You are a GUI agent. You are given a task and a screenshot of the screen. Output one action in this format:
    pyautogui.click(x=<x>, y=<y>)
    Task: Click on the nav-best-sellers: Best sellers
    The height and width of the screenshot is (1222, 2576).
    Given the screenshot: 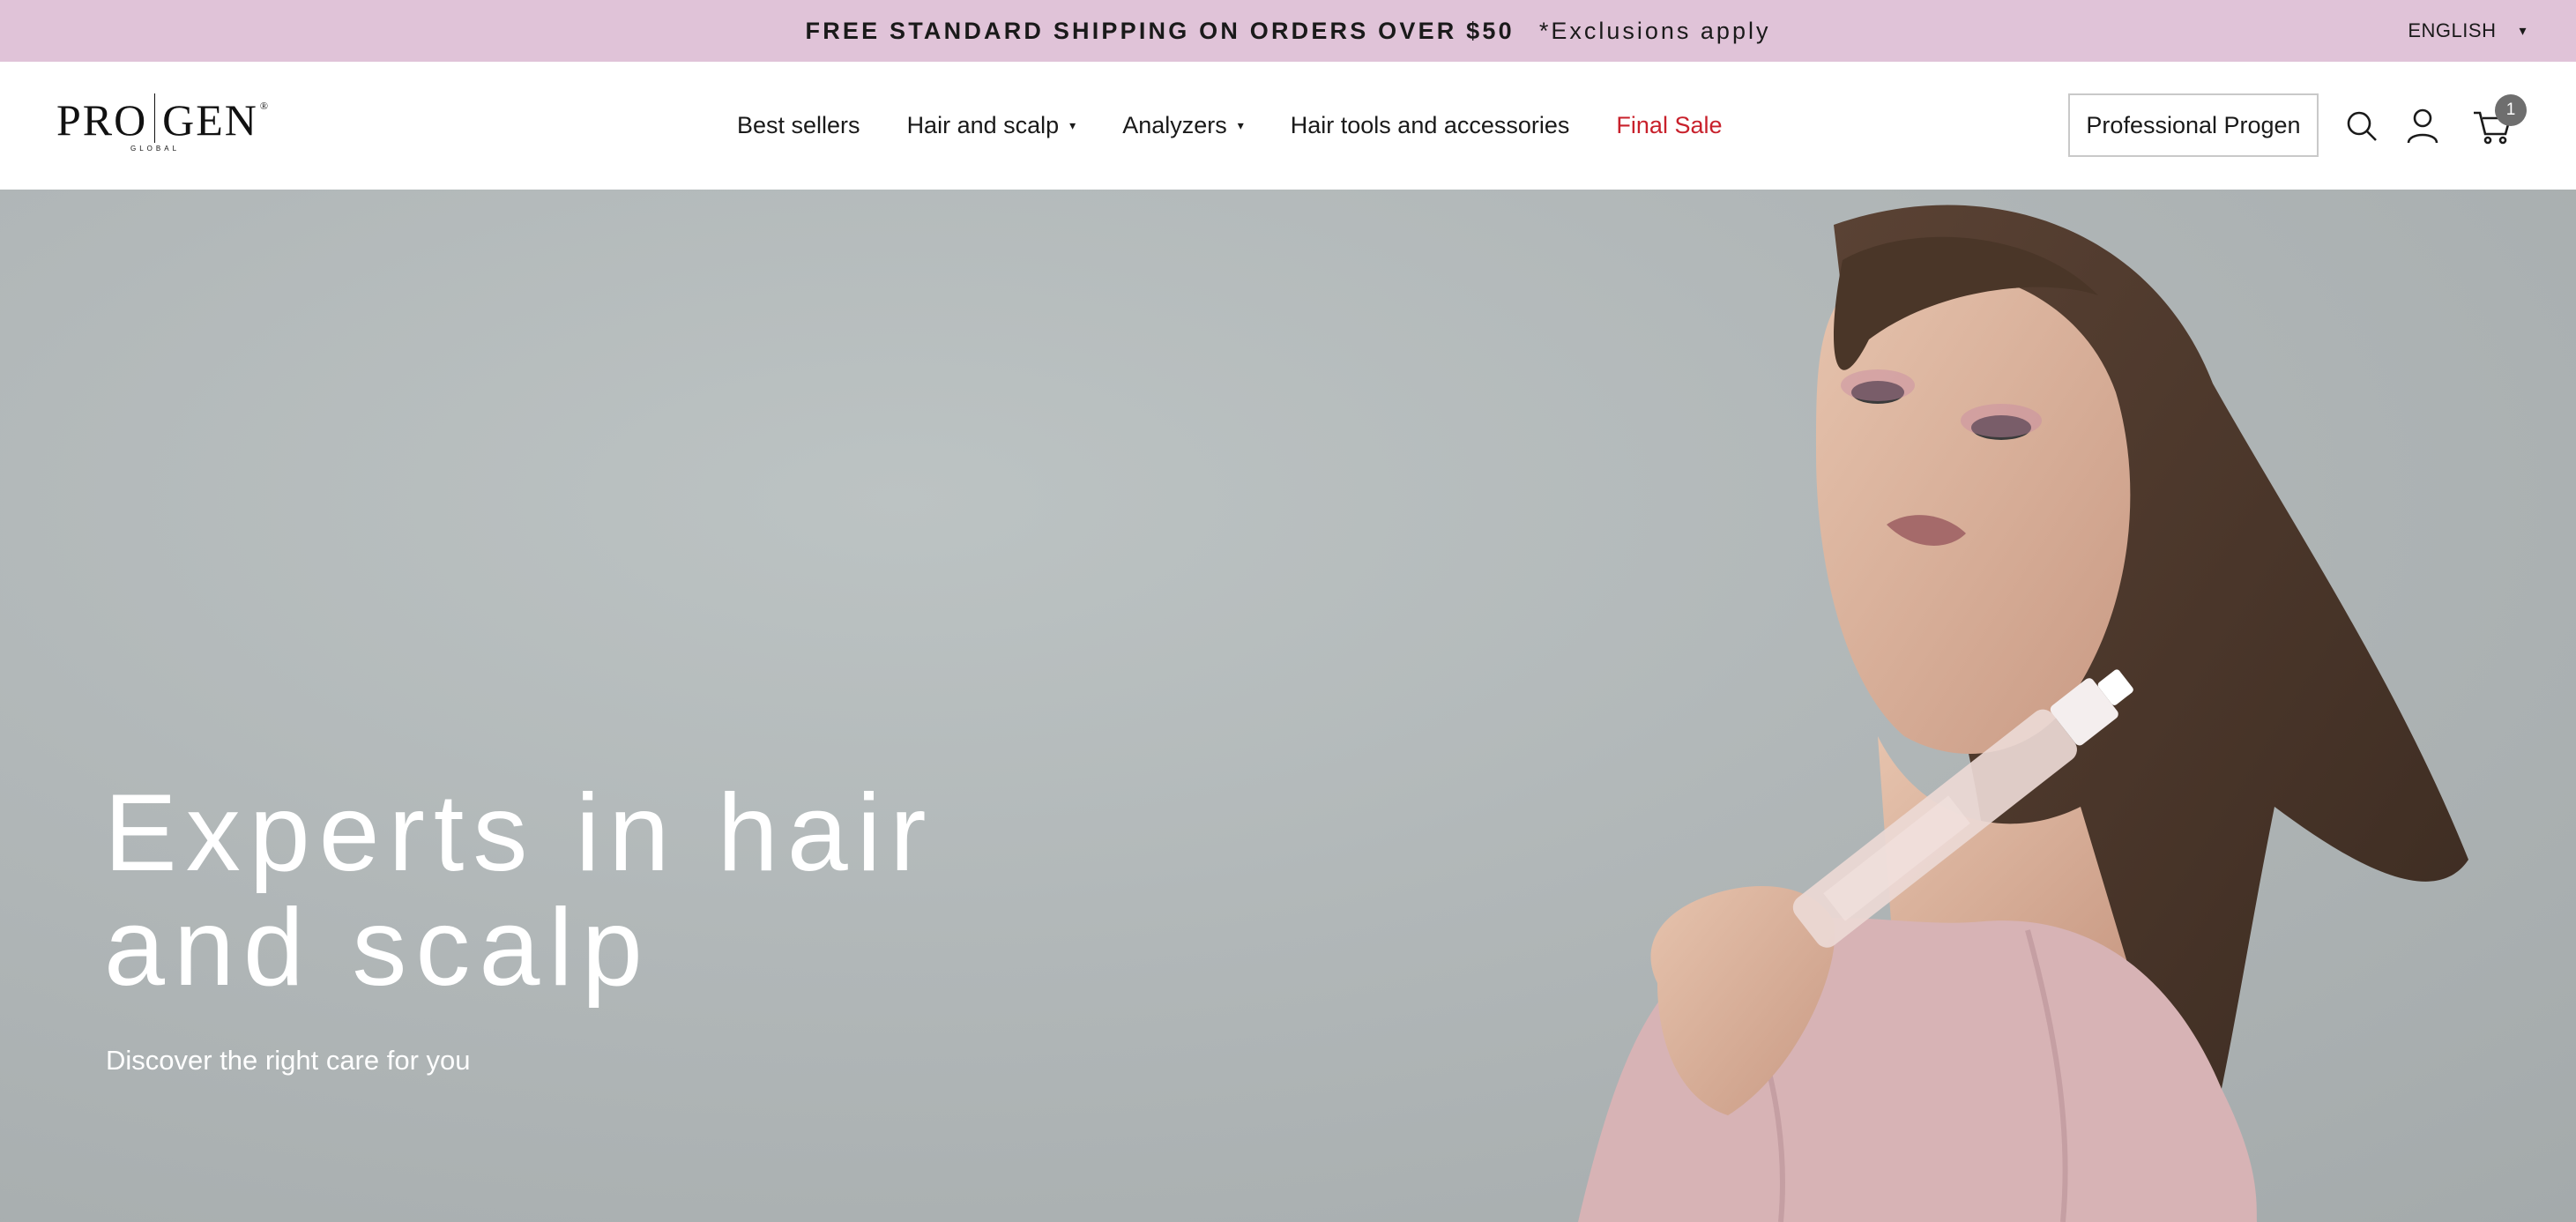 What is the action you would take?
    pyautogui.click(x=799, y=126)
    